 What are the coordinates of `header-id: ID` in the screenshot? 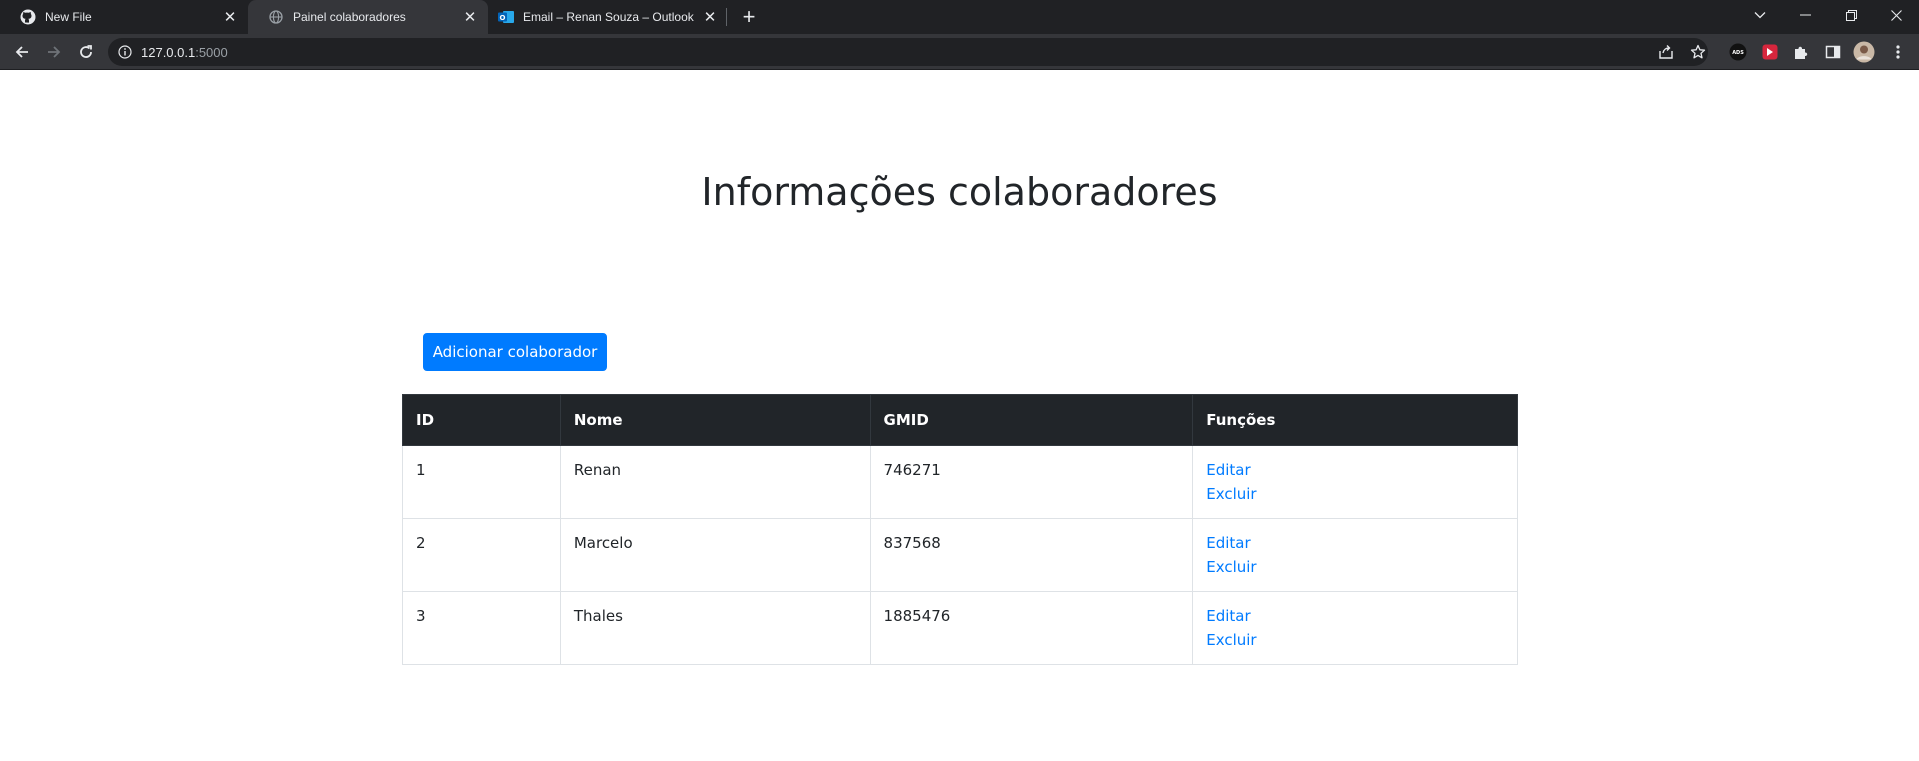 It's located at (481, 420).